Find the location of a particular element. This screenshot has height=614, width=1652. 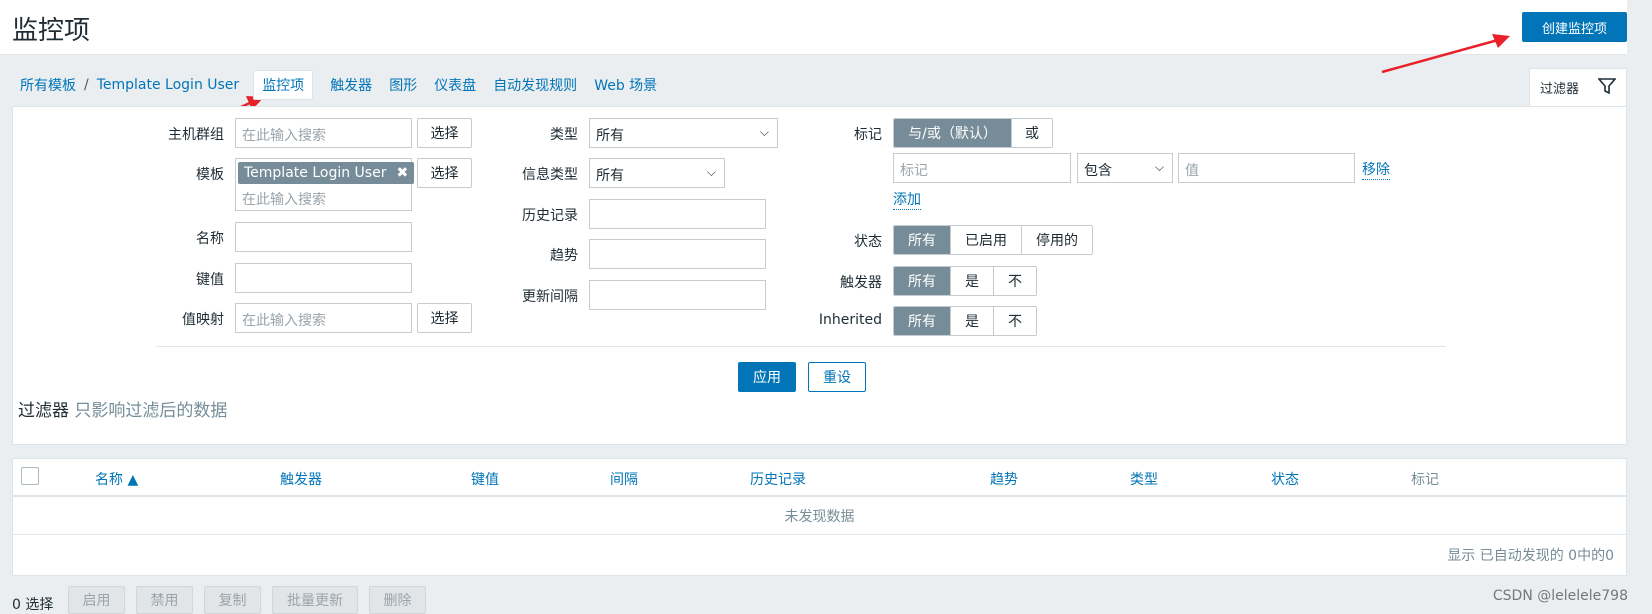

trends-input is located at coordinates (677, 254).